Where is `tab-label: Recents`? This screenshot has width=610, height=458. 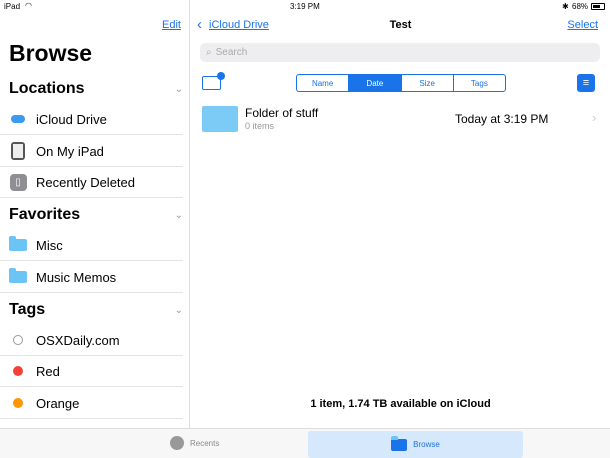
tab-label: Recents is located at coordinates (205, 443).